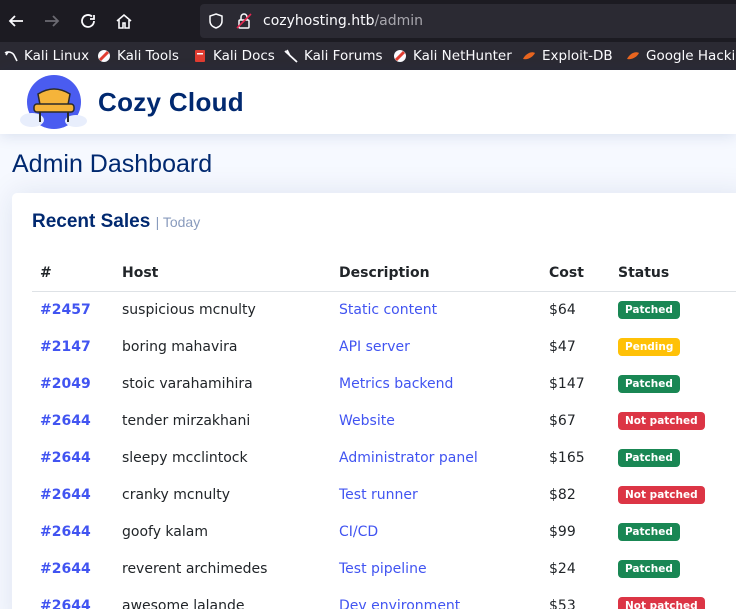 This screenshot has height=609, width=736. Describe the element at coordinates (112, 164) in the screenshot. I see `page-title: Admin Dashboard` at that location.